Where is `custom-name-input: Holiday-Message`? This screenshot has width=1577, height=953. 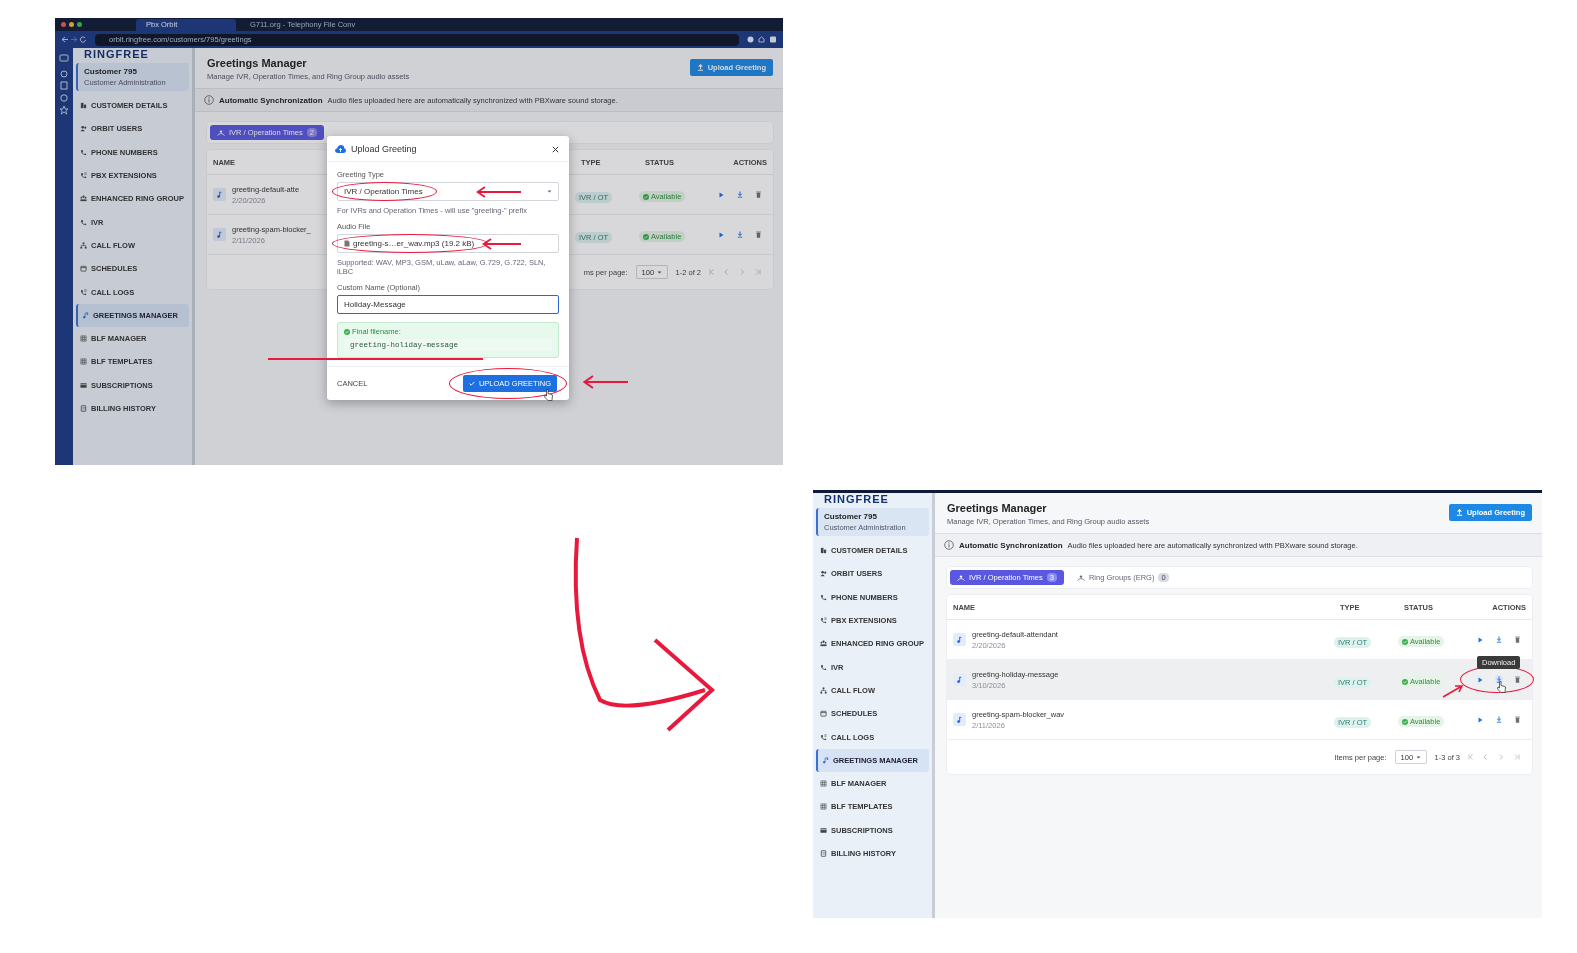
custom-name-input: Holiday-Message is located at coordinates (448, 304).